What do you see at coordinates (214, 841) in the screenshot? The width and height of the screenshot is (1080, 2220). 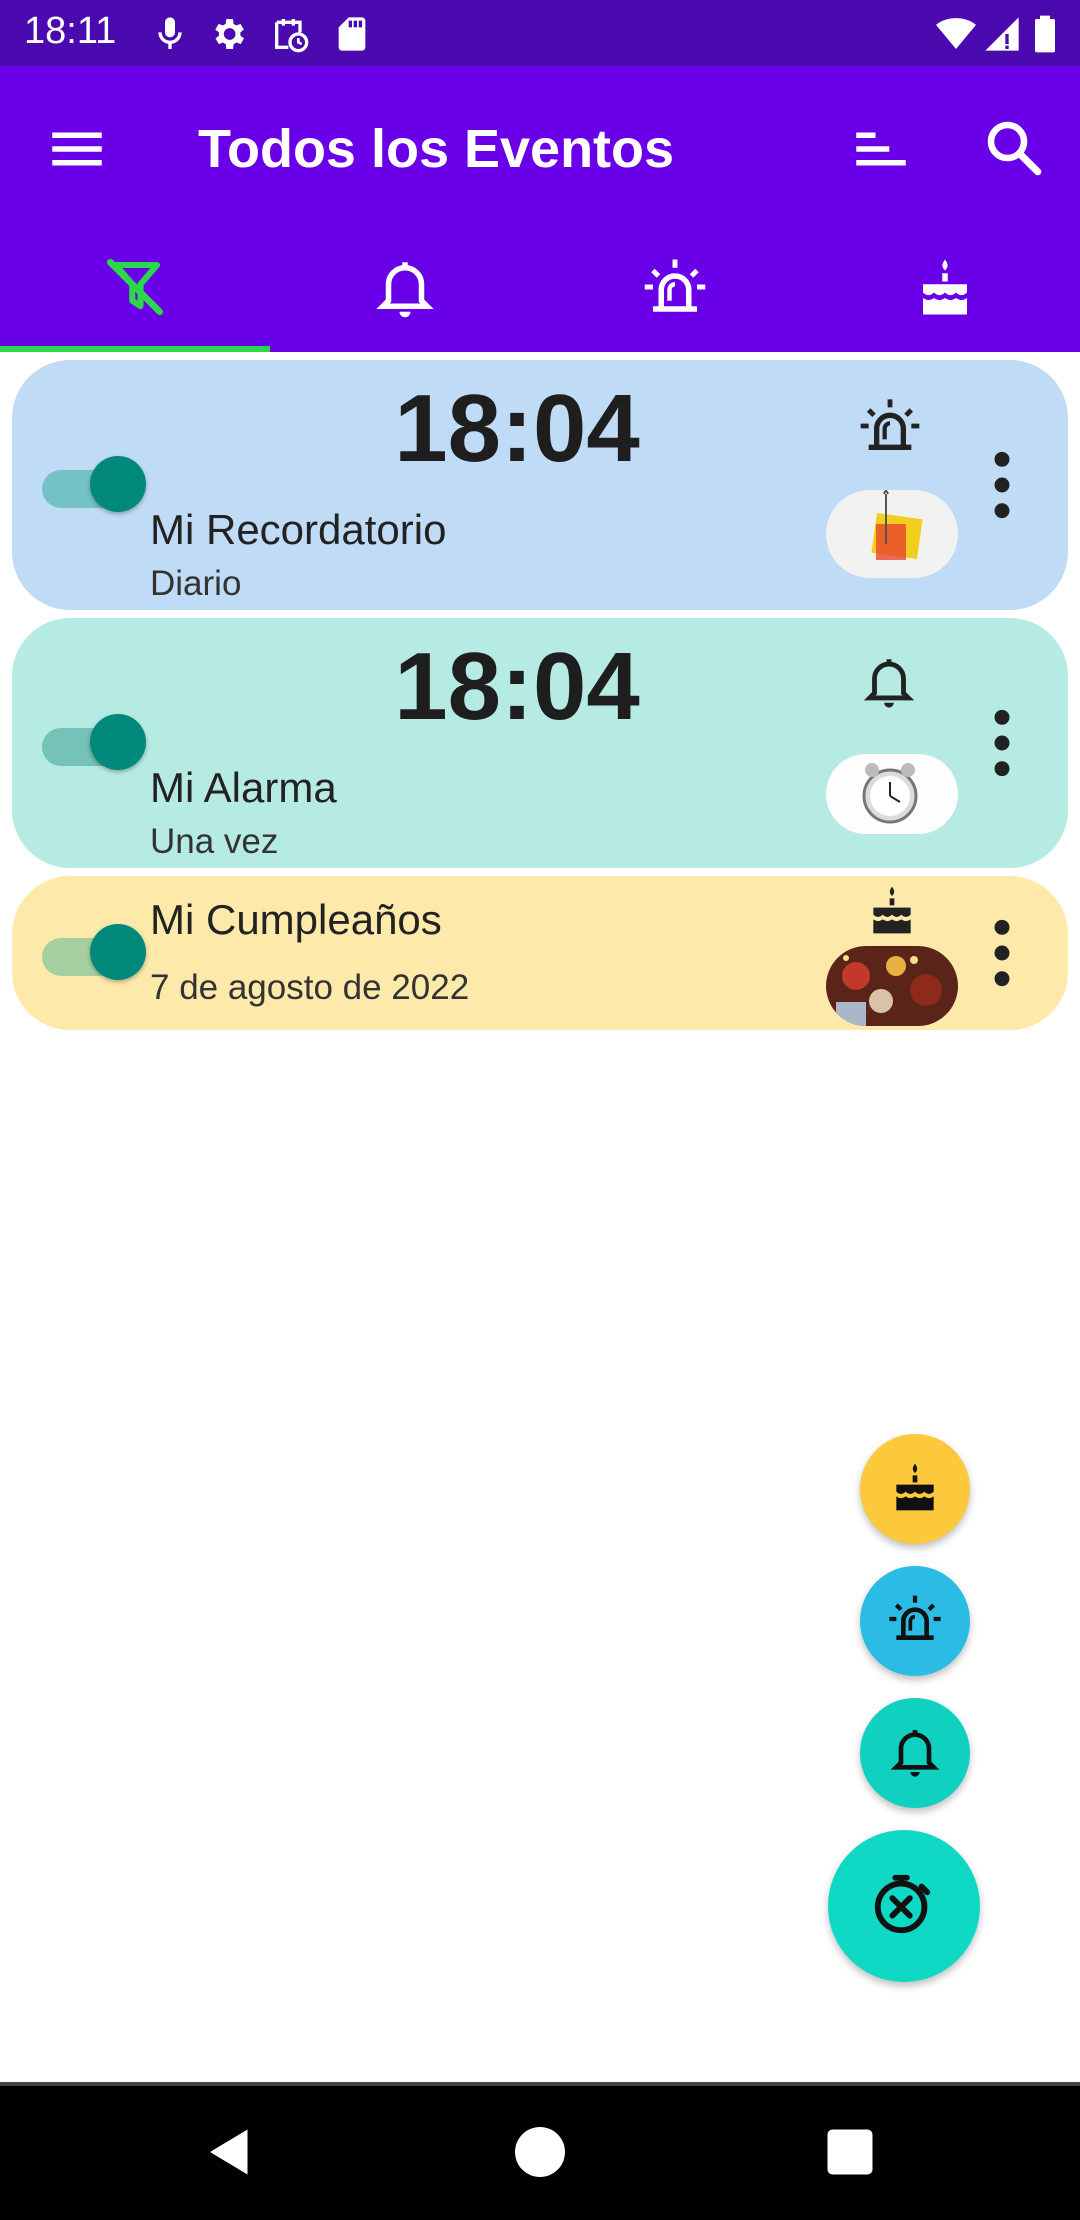 I see `event-recurrence: Una vez` at bounding box center [214, 841].